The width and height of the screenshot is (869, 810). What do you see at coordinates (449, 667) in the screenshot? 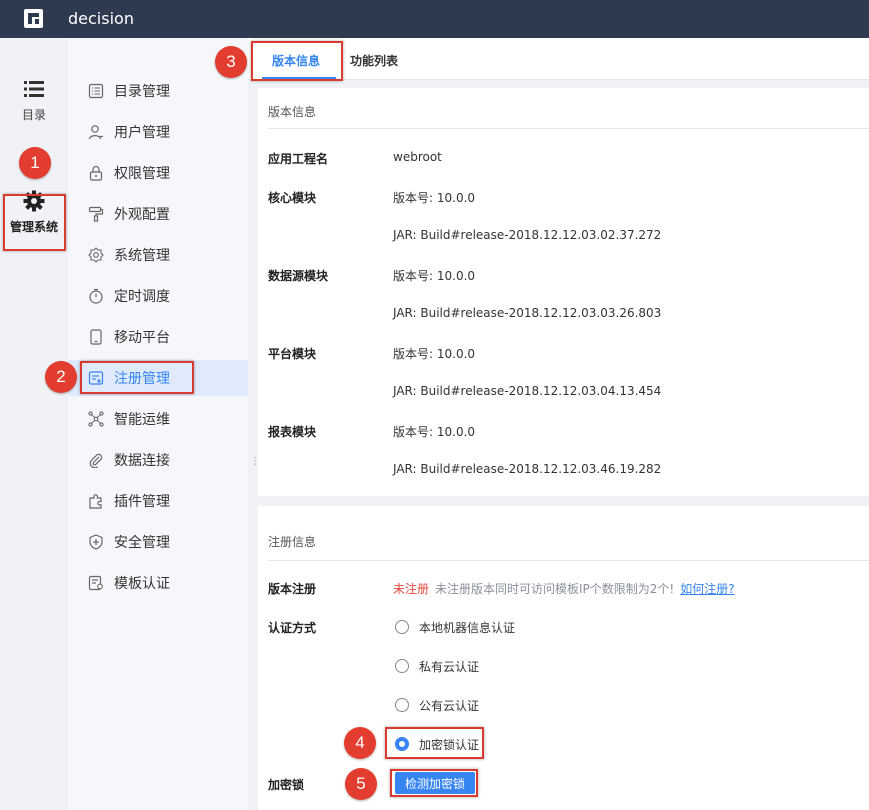
I see `radio-label: 私有云认证` at bounding box center [449, 667].